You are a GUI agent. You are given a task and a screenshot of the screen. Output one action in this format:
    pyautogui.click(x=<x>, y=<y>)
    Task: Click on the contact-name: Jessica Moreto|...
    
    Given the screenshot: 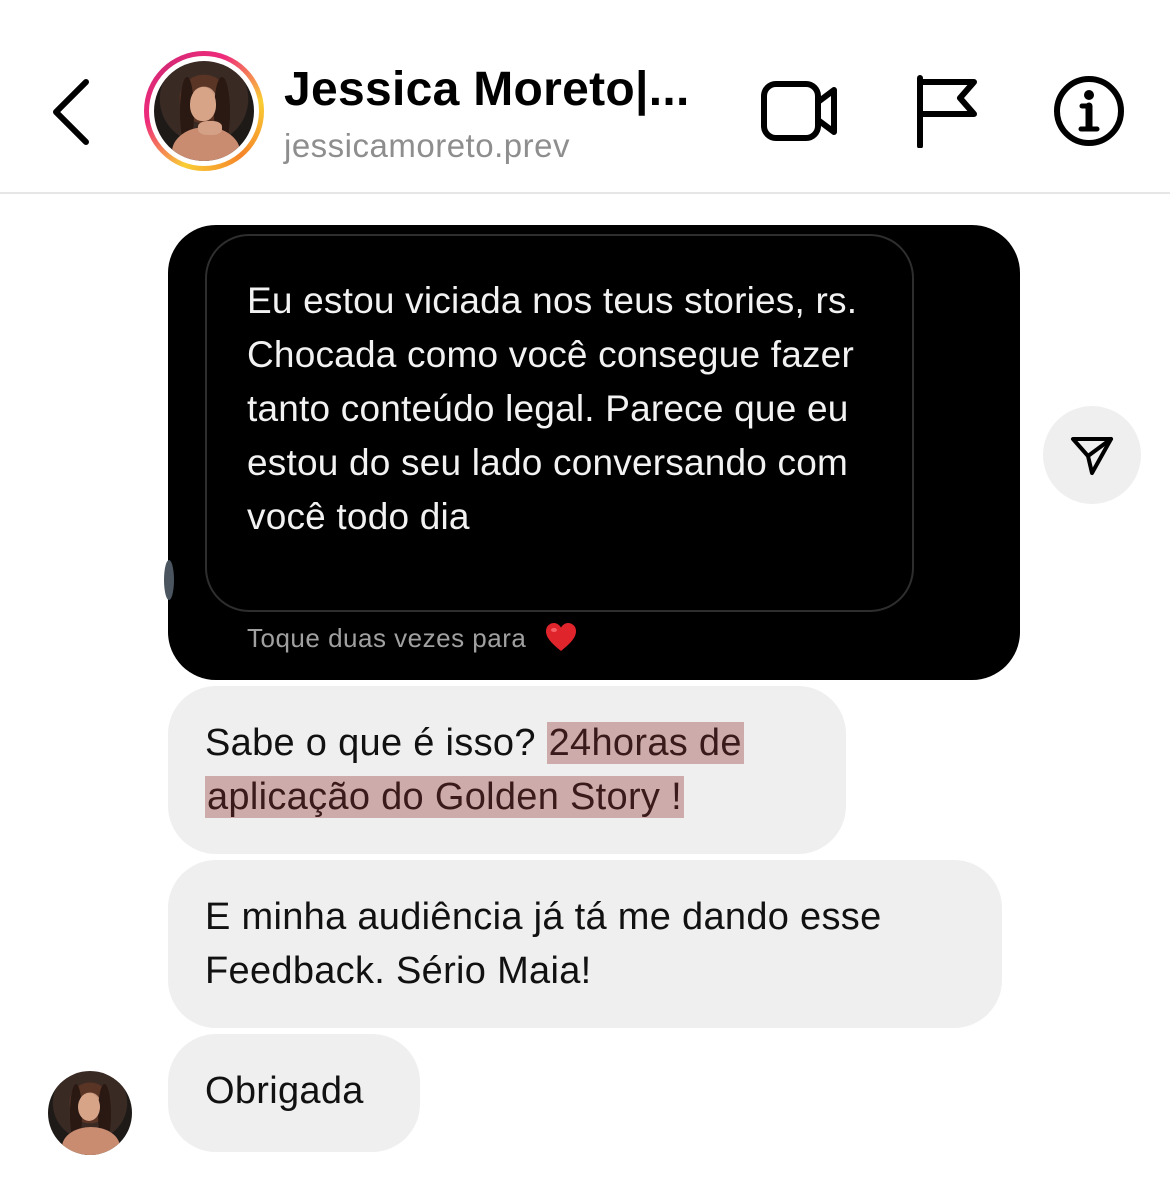 What is the action you would take?
    pyautogui.click(x=504, y=89)
    